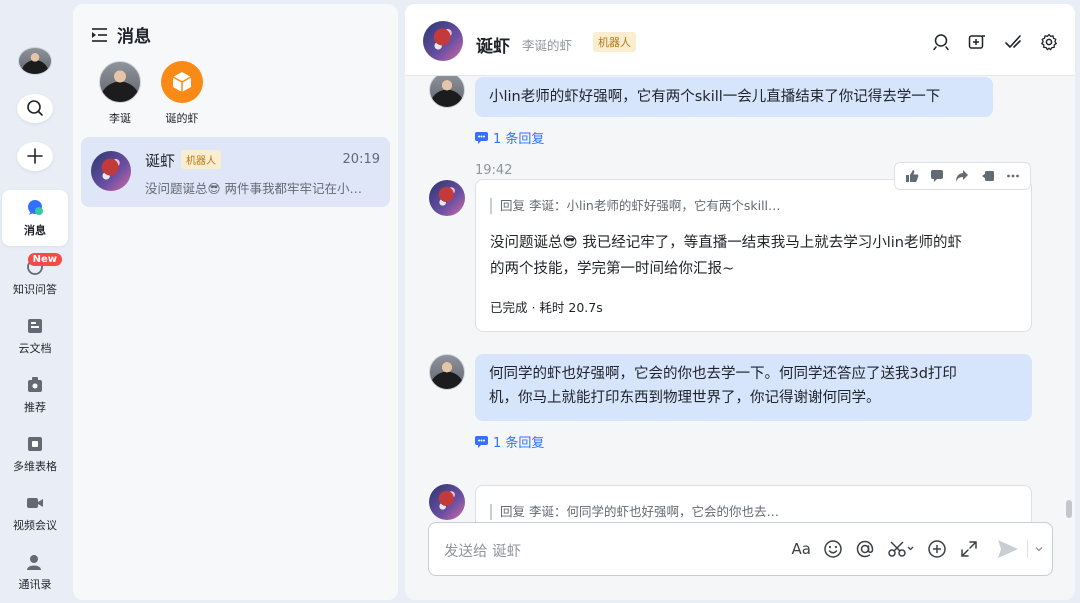  What do you see at coordinates (685, 398) in the screenshot?
I see `message-line: 机，你马上就能打印东西到物理世界了，你记得谢谢何同学。` at bounding box center [685, 398].